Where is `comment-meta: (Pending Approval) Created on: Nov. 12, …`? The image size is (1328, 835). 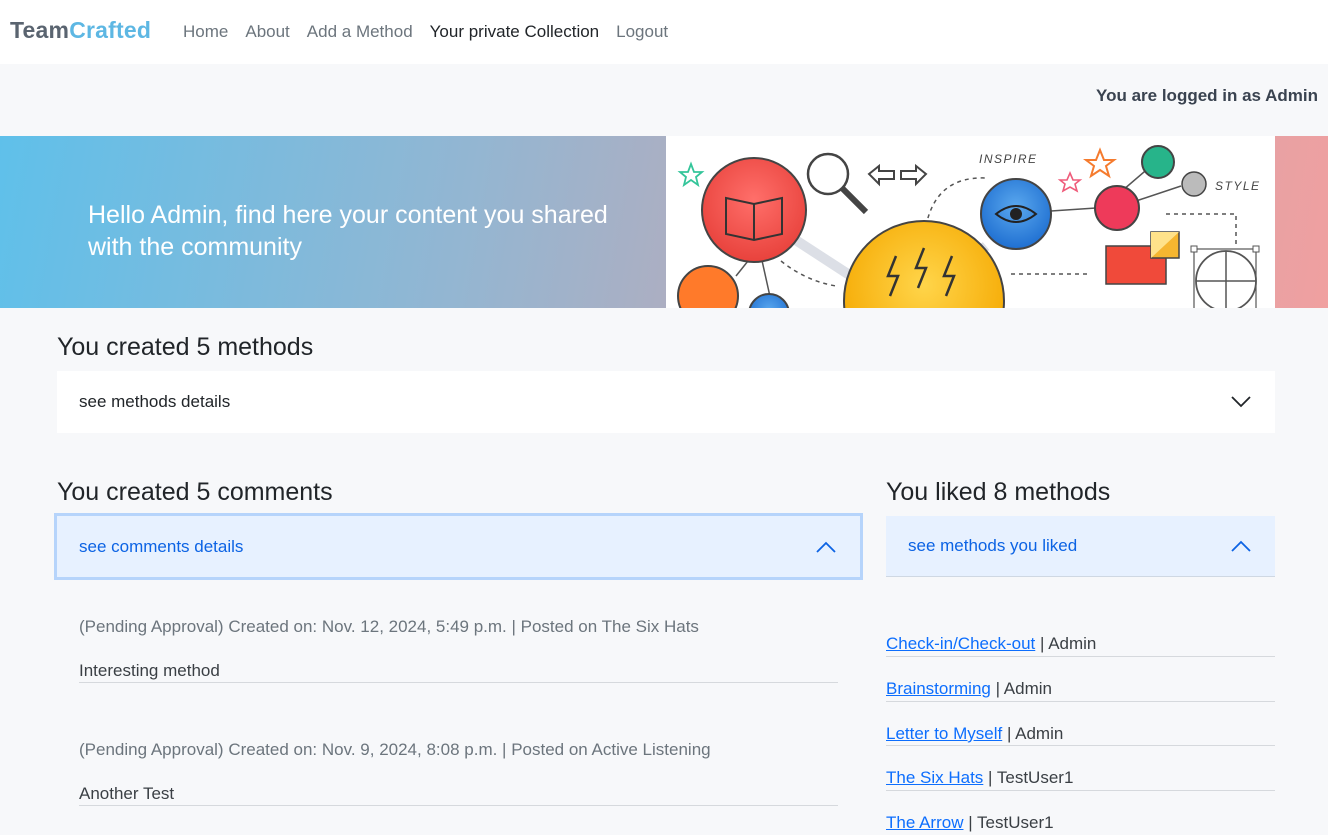 comment-meta: (Pending Approval) Created on: Nov. 12, … is located at coordinates (389, 626).